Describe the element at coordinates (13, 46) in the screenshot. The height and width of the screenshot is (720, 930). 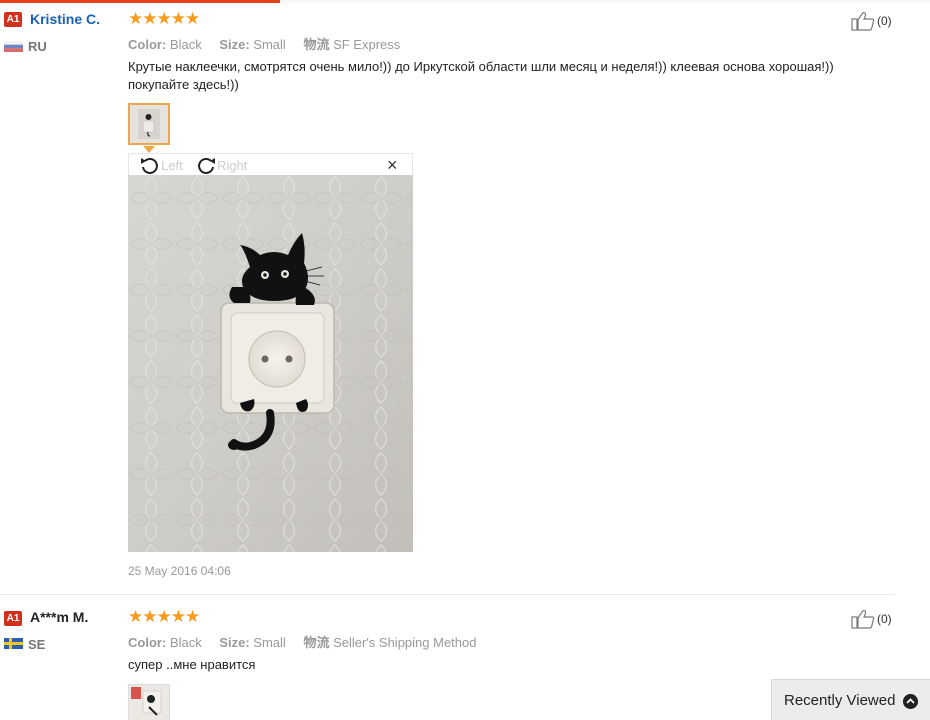
I see `russia-flag-icon` at that location.